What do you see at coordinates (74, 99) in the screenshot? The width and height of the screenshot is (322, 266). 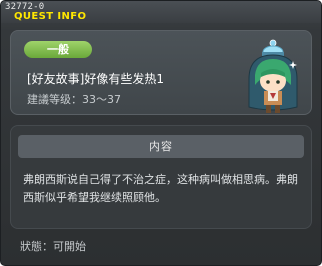 I see `recommended-level: 建議等级：33～37` at bounding box center [74, 99].